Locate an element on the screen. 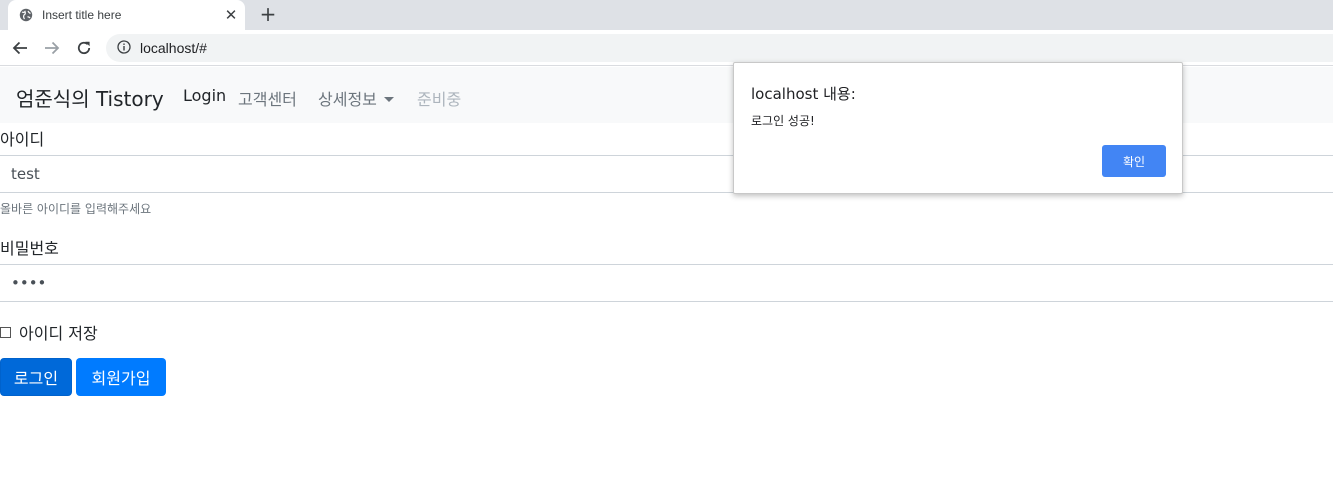  reload-icon is located at coordinates (84, 48).